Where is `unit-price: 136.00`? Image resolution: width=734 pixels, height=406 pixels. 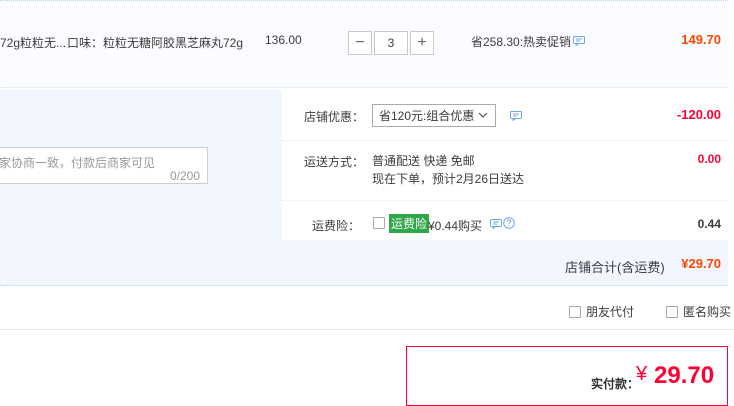
unit-price: 136.00 is located at coordinates (283, 40).